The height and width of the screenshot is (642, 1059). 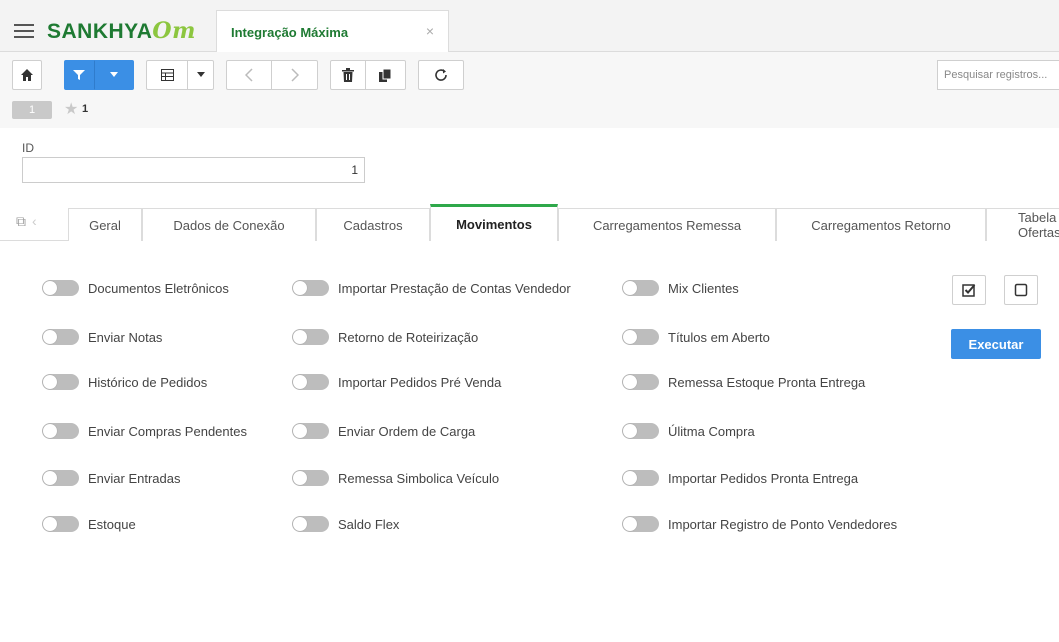 I want to click on toggle-enviar-compras-pendentes: Enviar Compras Pendentes, so click(x=144, y=431).